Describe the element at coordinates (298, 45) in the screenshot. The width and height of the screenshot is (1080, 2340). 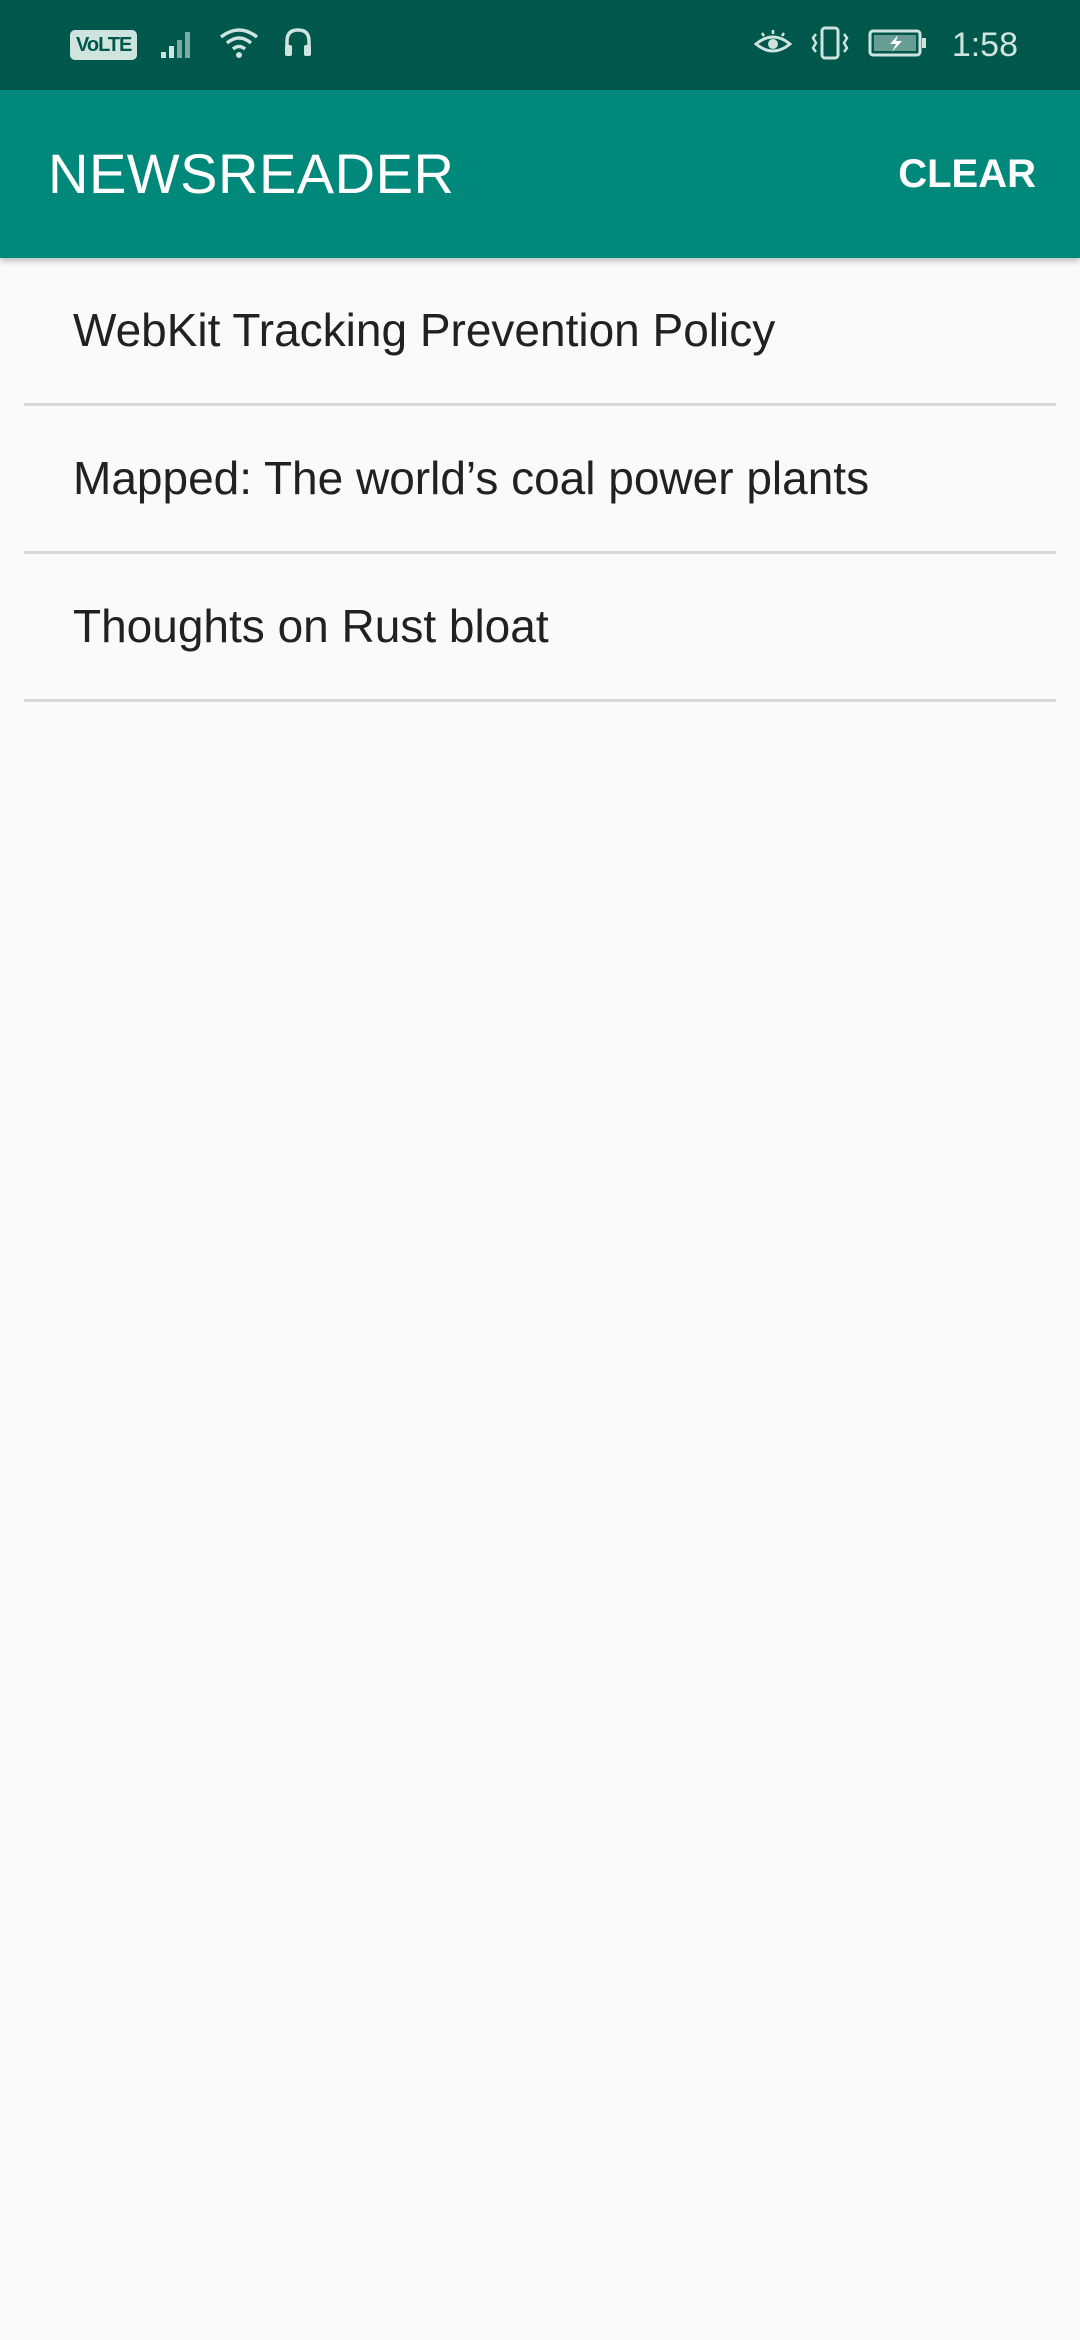
I see `headset-icon` at that location.